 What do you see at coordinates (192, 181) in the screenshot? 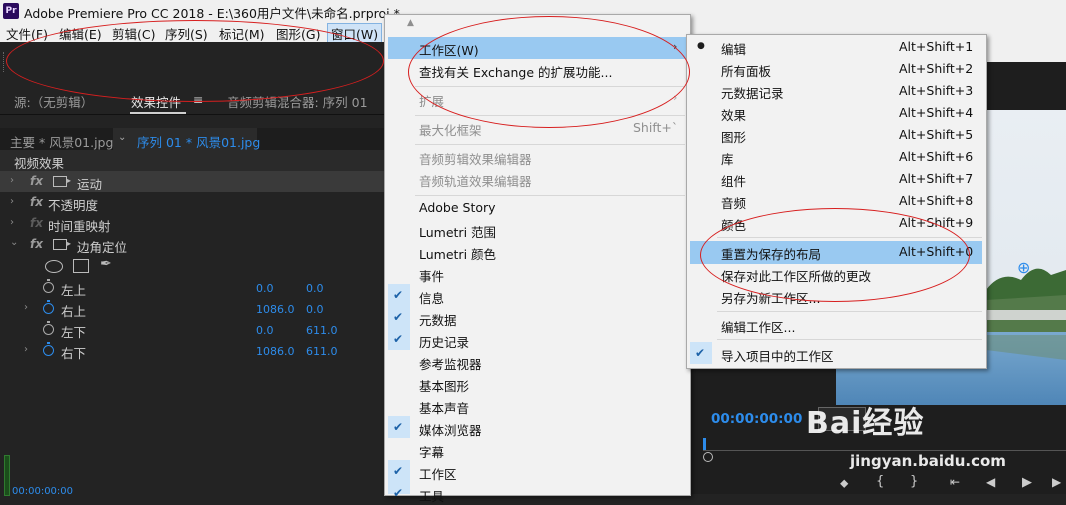
I see `effect-row-motion: › fx ▸ 运动` at bounding box center [192, 181].